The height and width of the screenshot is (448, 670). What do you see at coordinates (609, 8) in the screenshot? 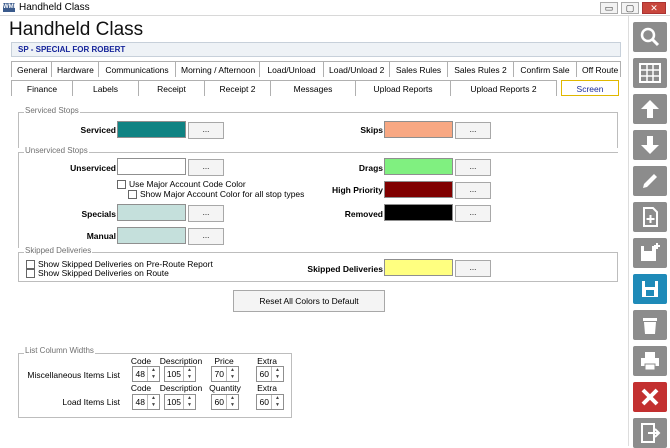
I see `minimize-button: ▭` at bounding box center [609, 8].